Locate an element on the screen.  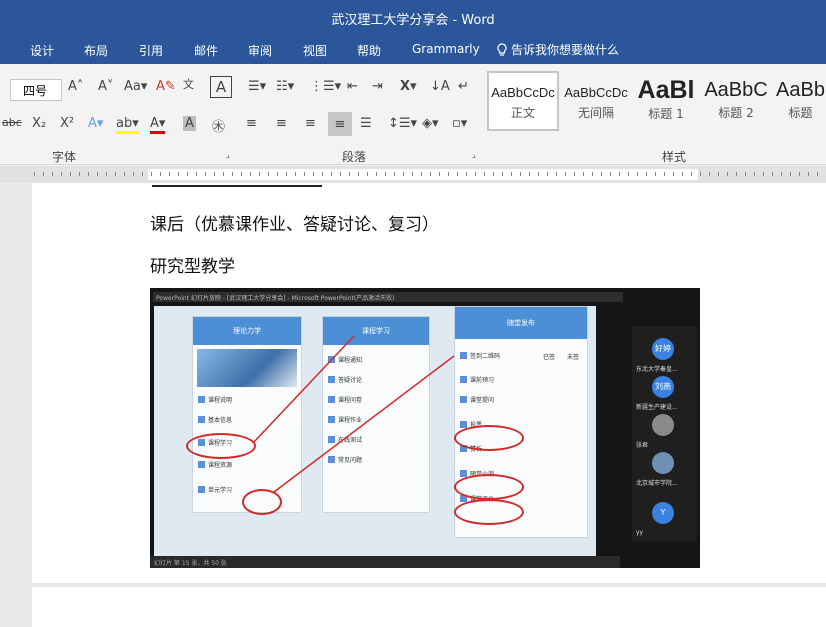
subscript-icon: X₂ is located at coordinates (39, 123).